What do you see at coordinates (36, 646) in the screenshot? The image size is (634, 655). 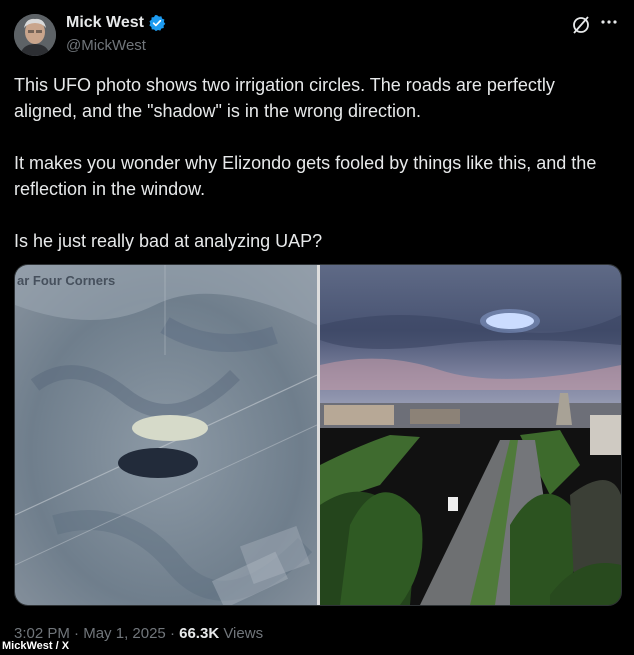 I see `image-credit: MickWest / X` at bounding box center [36, 646].